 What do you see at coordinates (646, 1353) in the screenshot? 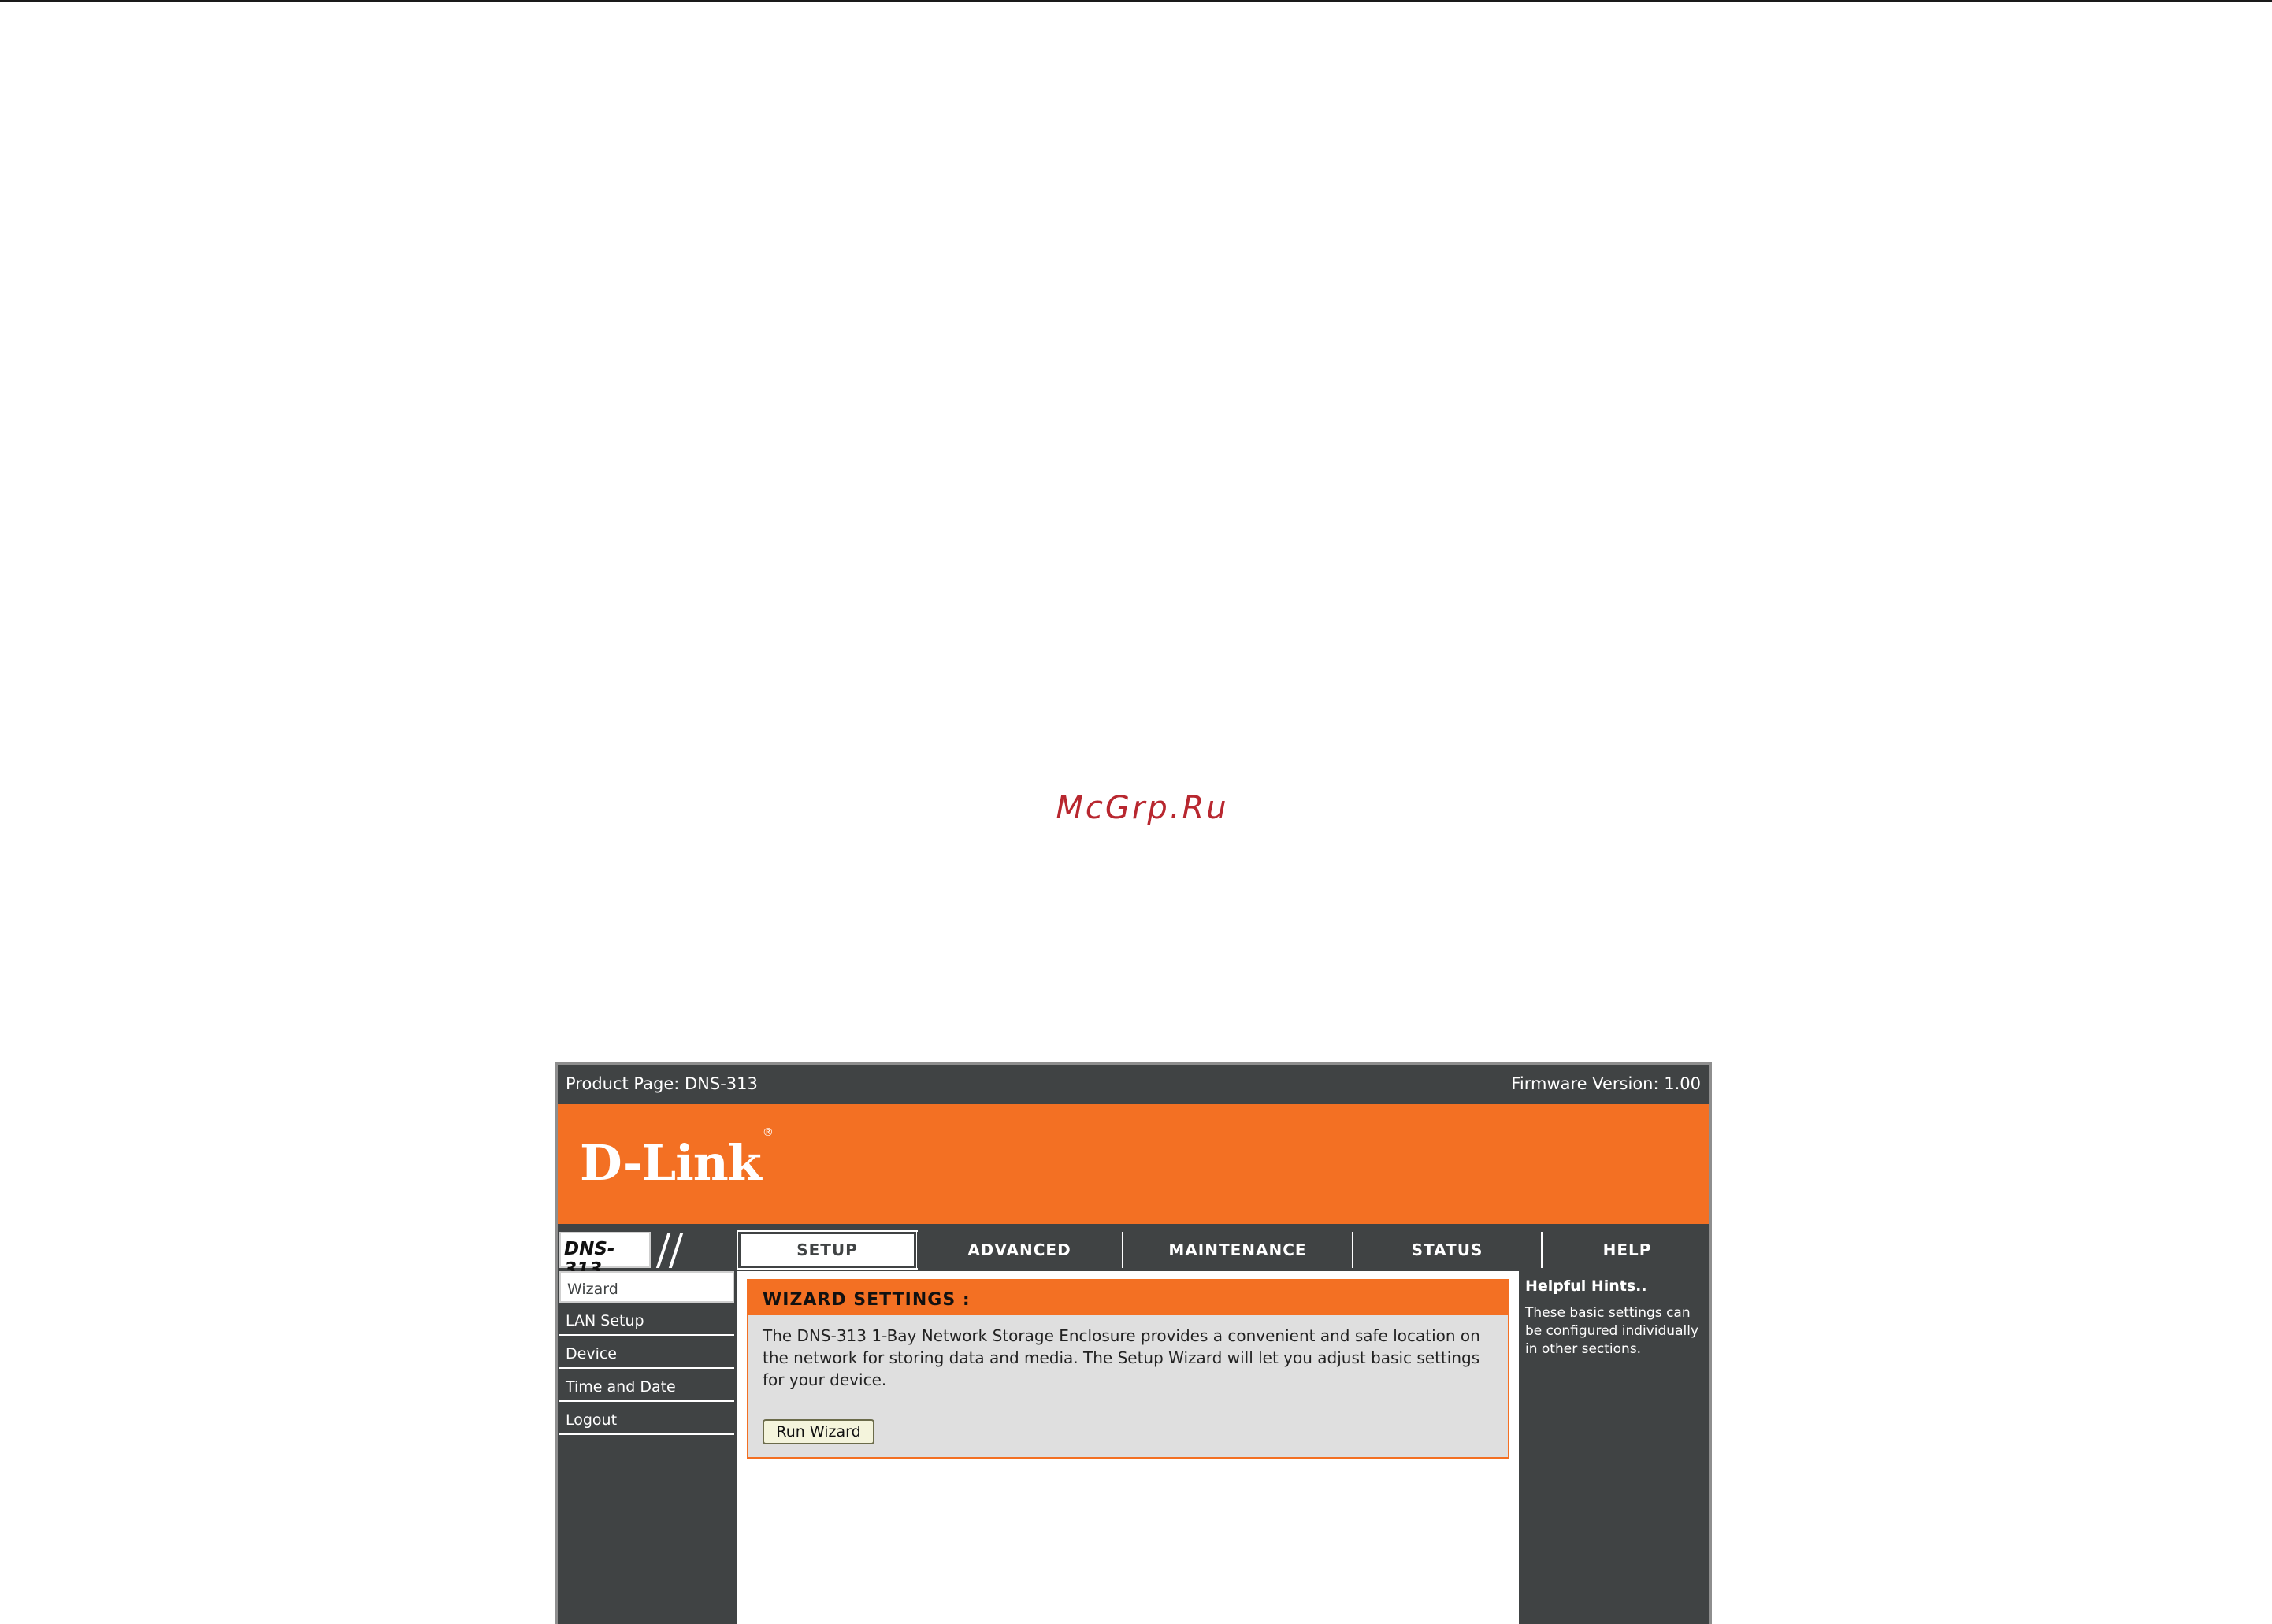
I see `sidebar-item-device: Device` at bounding box center [646, 1353].